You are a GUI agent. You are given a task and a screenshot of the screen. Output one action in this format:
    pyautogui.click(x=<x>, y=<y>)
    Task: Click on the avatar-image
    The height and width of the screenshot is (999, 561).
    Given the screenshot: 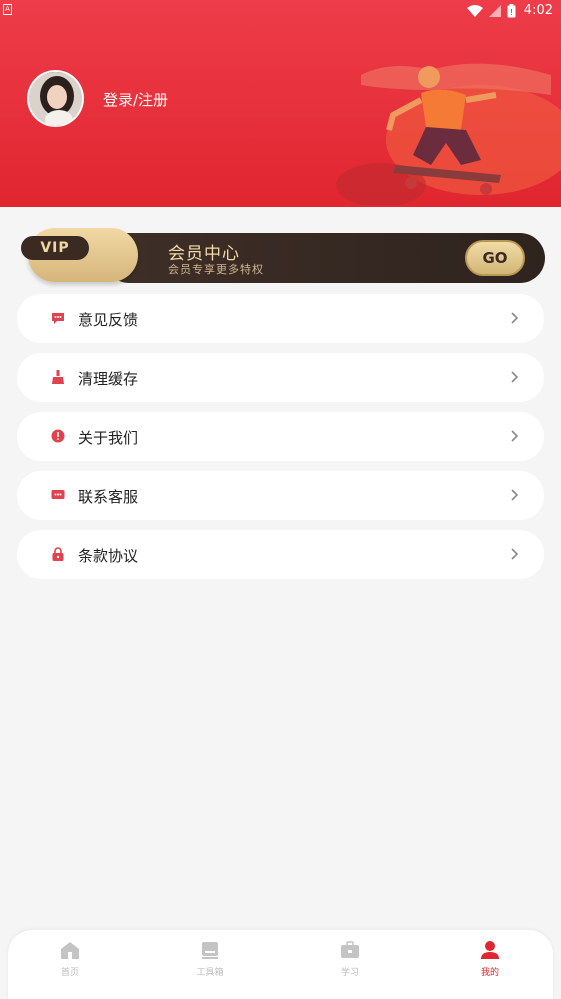 What is the action you would take?
    pyautogui.click(x=55, y=98)
    